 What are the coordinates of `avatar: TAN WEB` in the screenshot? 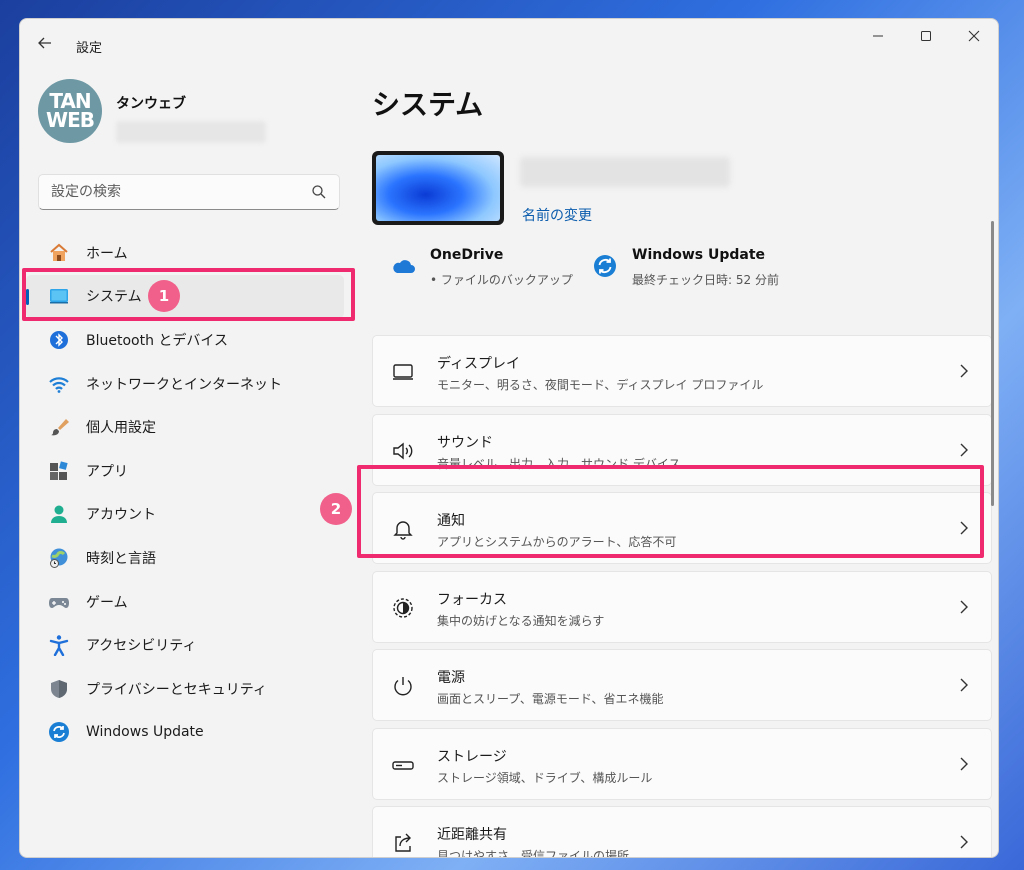 It's located at (70, 111).